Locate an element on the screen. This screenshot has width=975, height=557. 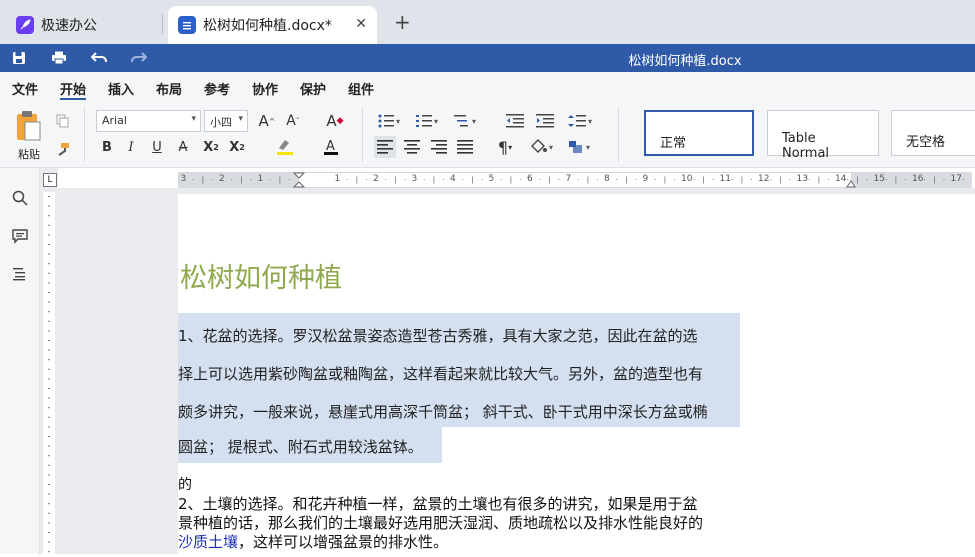
tab-stop-selector: L is located at coordinates (50, 180).